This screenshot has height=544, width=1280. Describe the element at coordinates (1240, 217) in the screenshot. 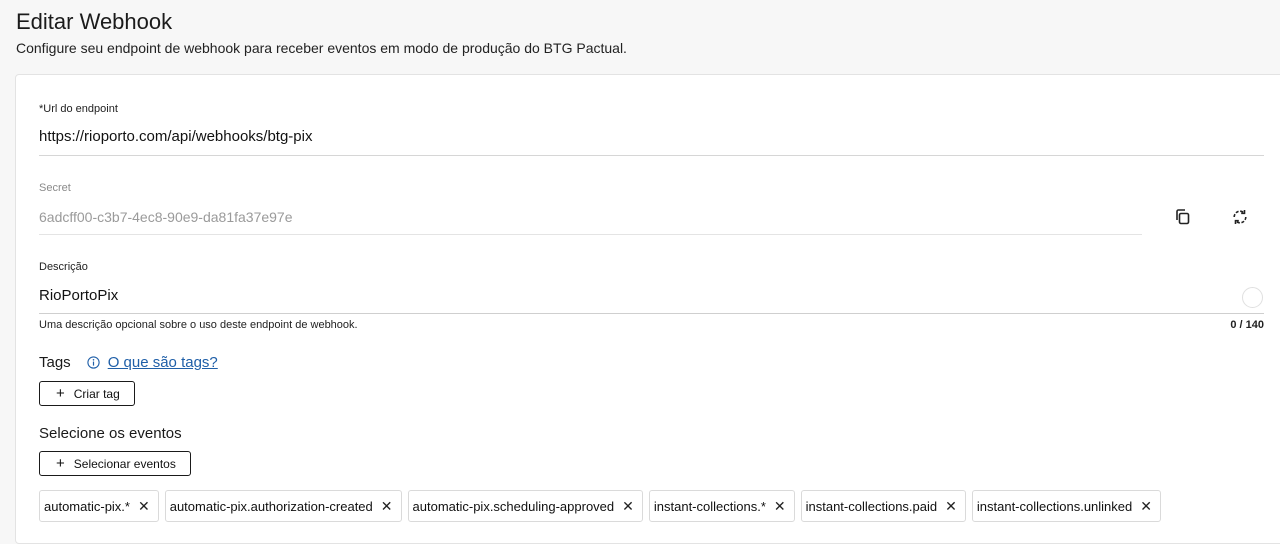

I see `refresh-icon` at that location.